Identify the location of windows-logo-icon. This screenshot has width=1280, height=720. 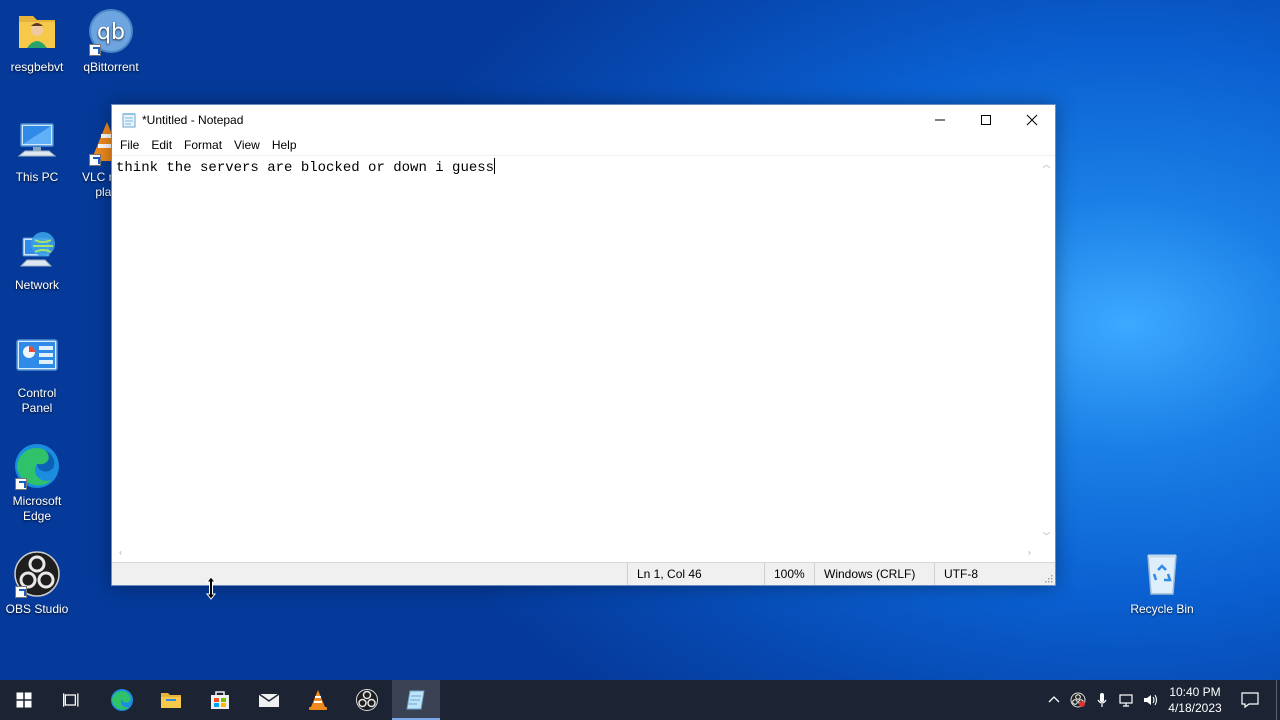
(24, 700).